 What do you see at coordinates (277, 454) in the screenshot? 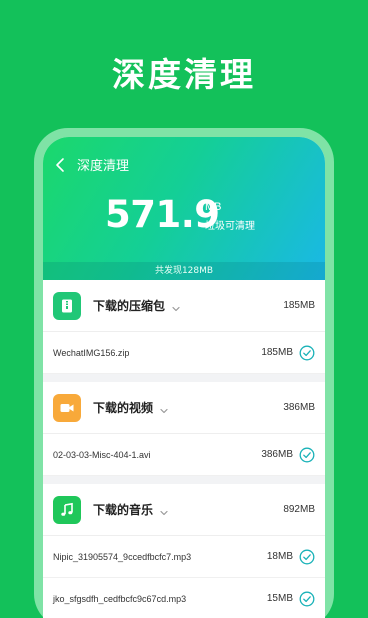
I see `file-size: 386MB` at bounding box center [277, 454].